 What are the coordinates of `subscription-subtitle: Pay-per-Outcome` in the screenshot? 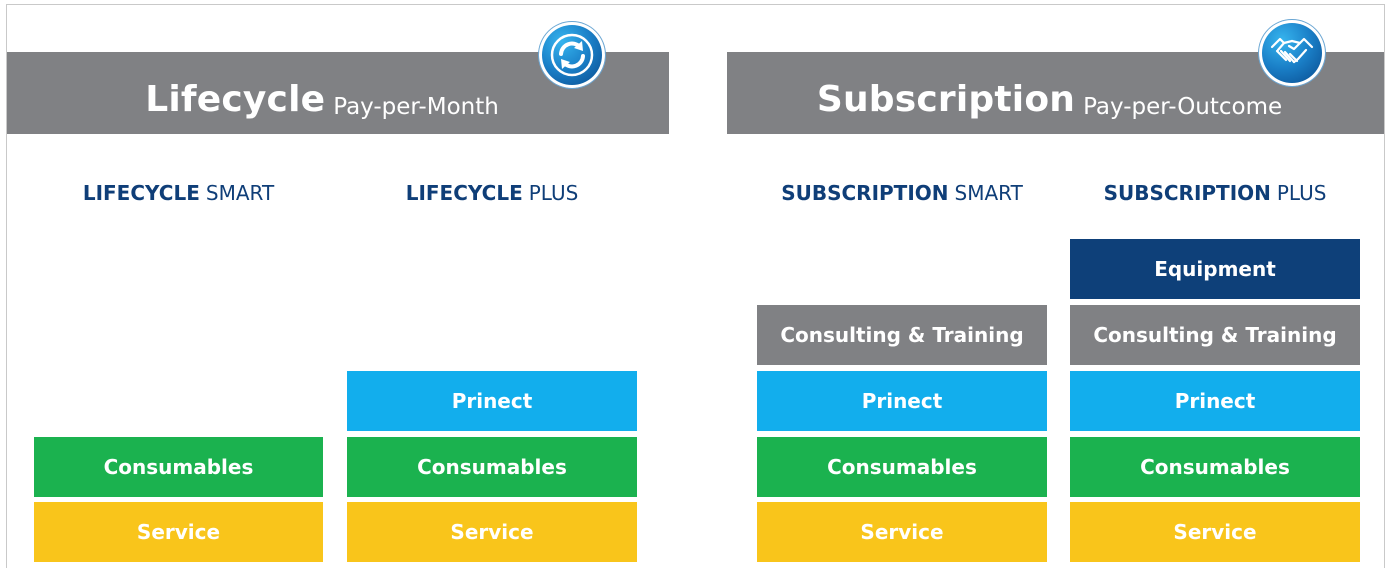 It's located at (1183, 107).